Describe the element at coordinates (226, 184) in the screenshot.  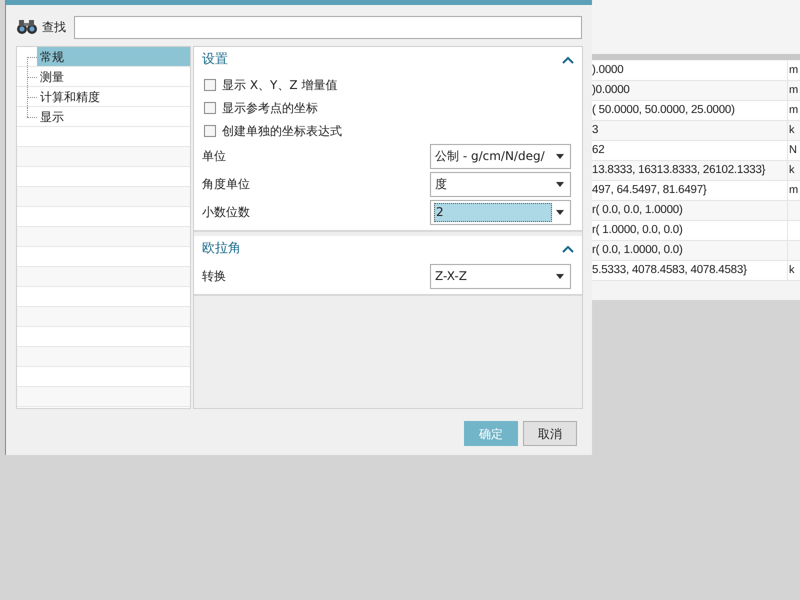
I see `field-label: 角度单位` at that location.